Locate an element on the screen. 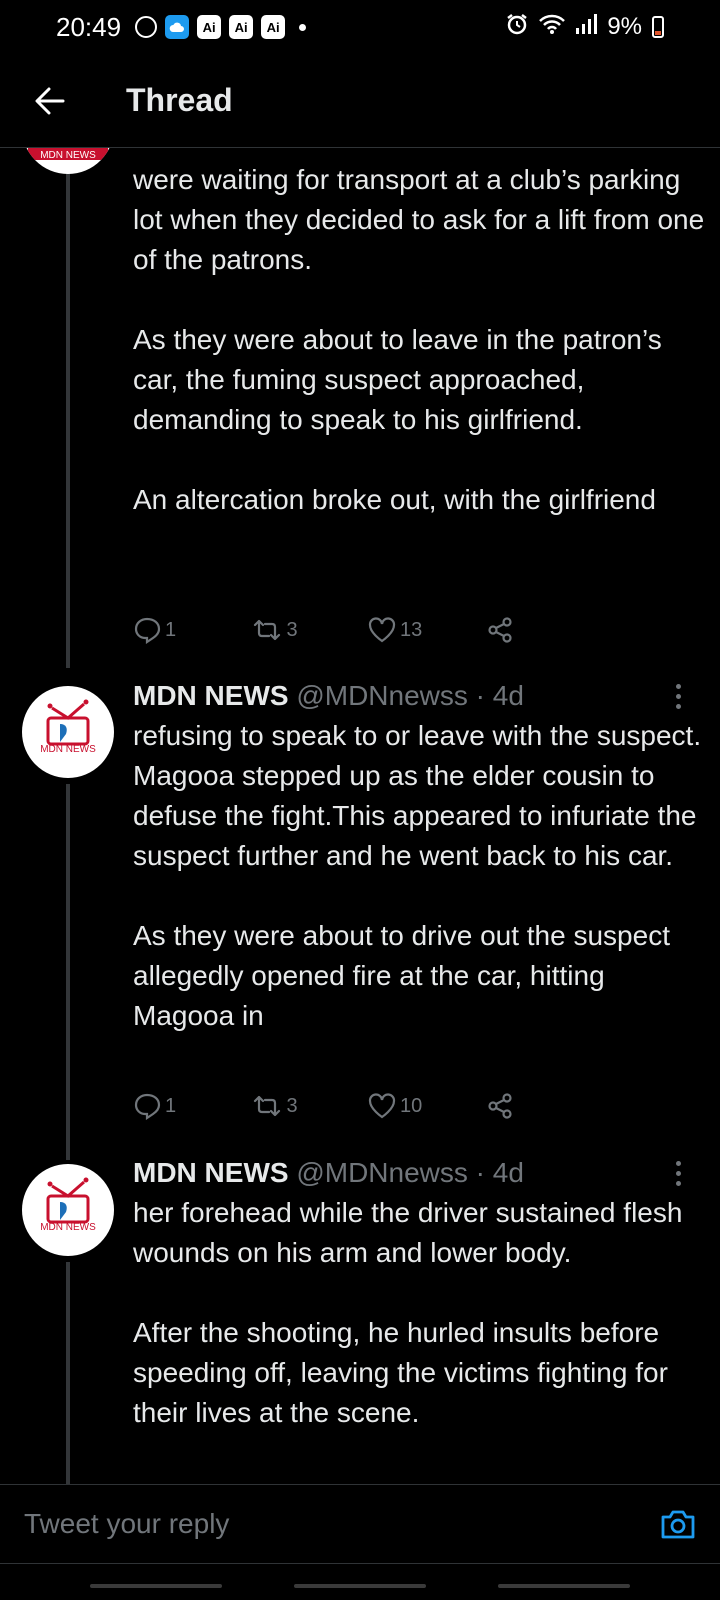  back-system-button is located at coordinates (564, 1586).